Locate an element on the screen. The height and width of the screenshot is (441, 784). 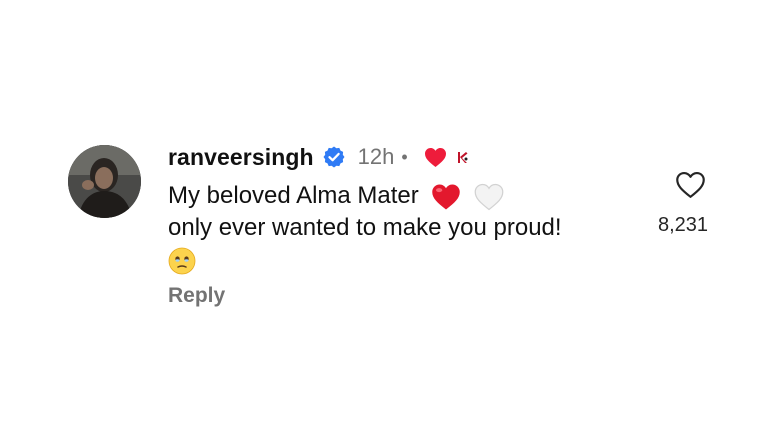
username-link: ranveersingh is located at coordinates (241, 157).